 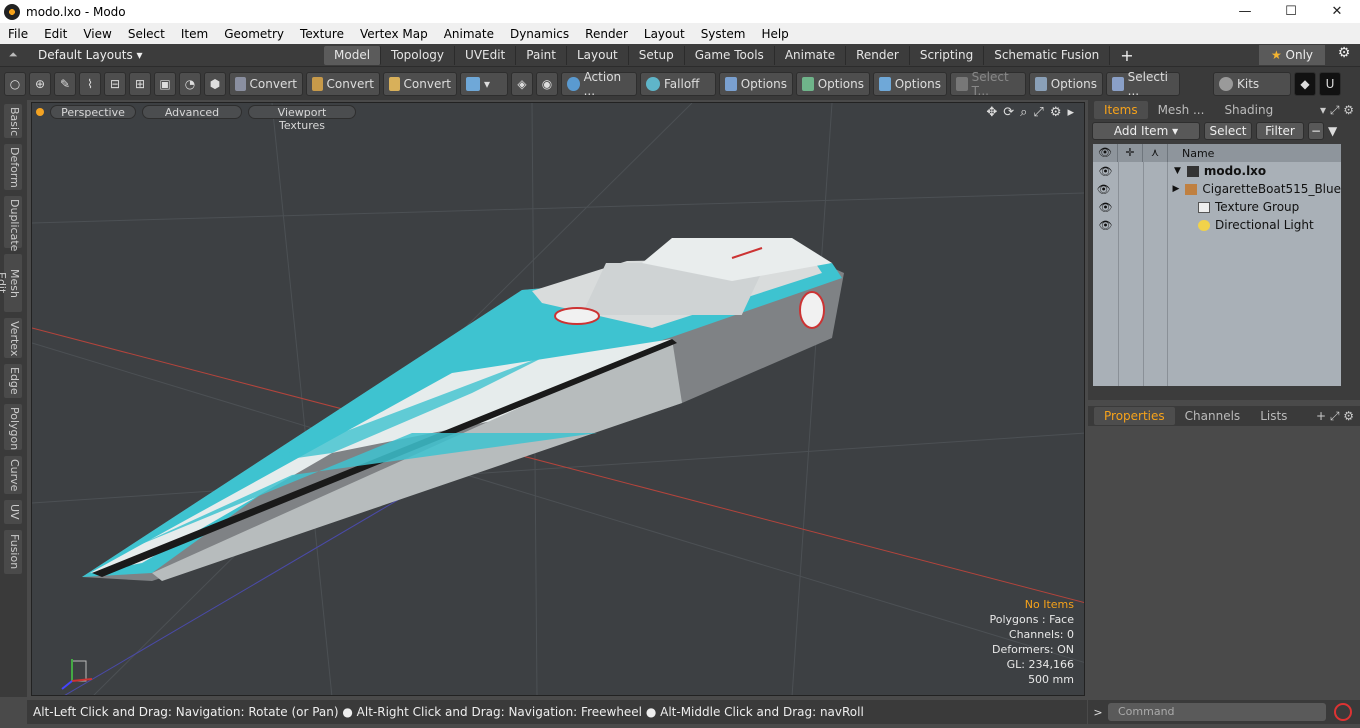 I want to click on tab-lists: Lists, so click(x=1273, y=416).